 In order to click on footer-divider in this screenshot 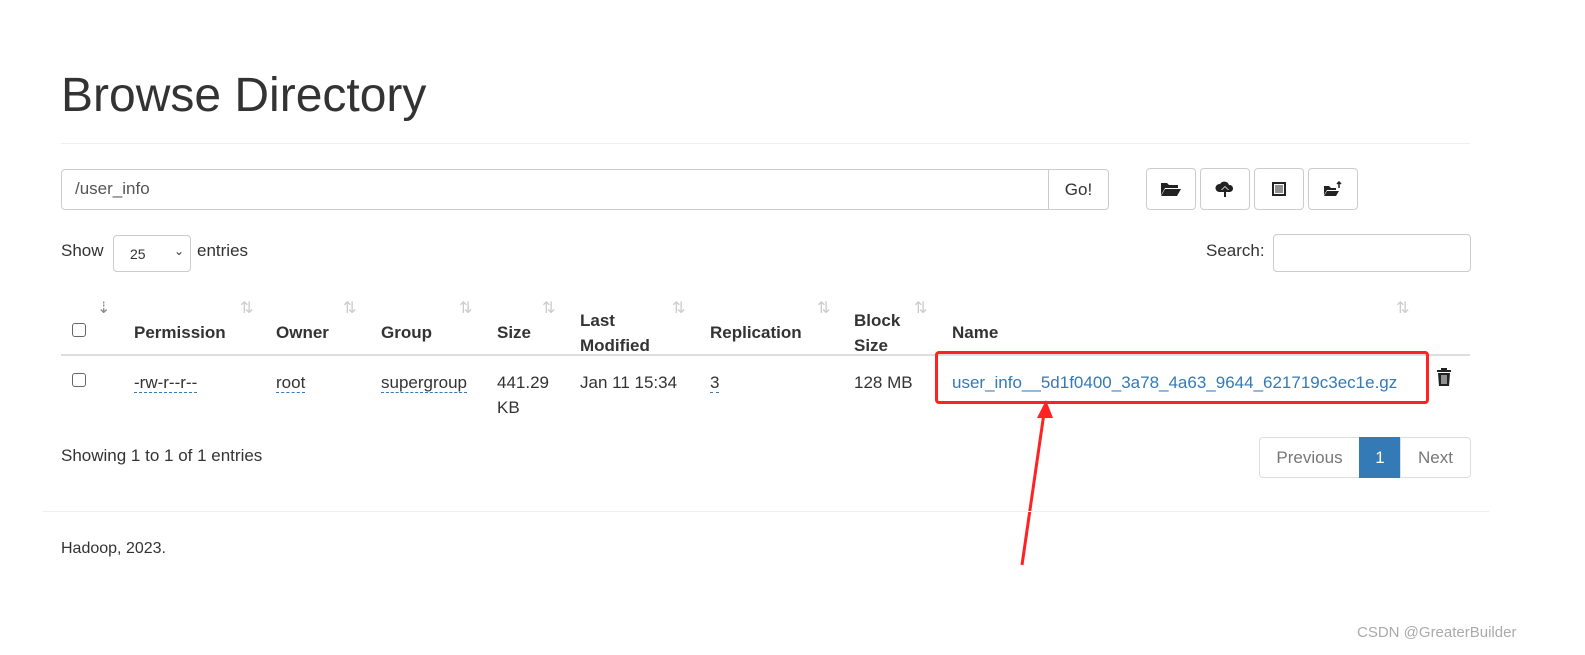, I will do `click(766, 511)`.